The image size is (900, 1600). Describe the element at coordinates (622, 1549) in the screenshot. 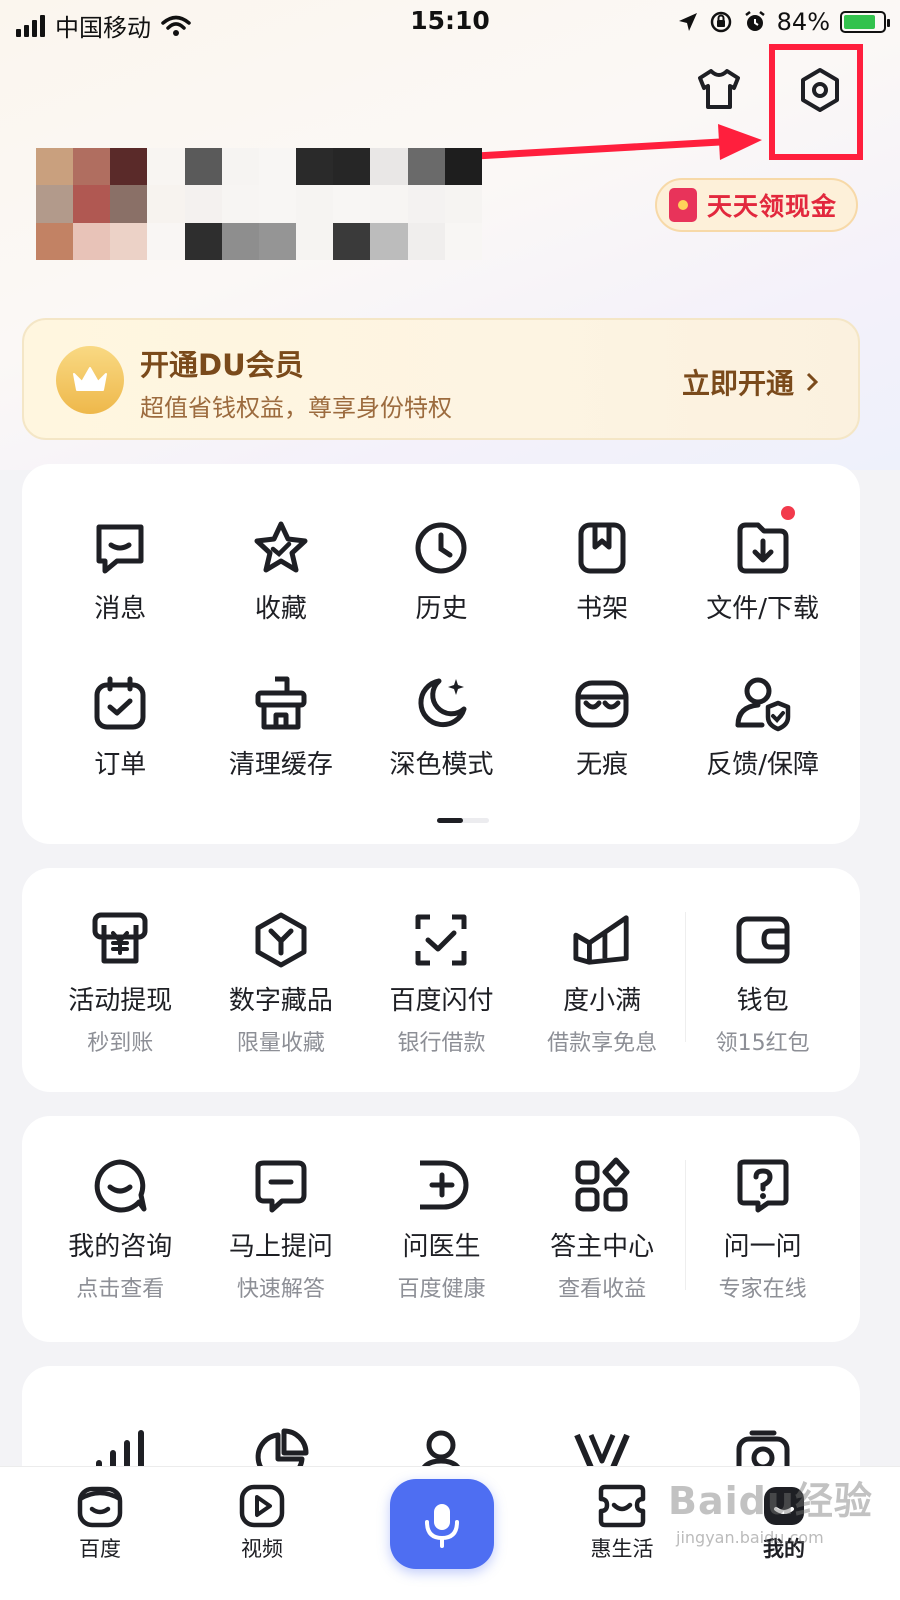

I see `tab-label: 惠生活` at that location.